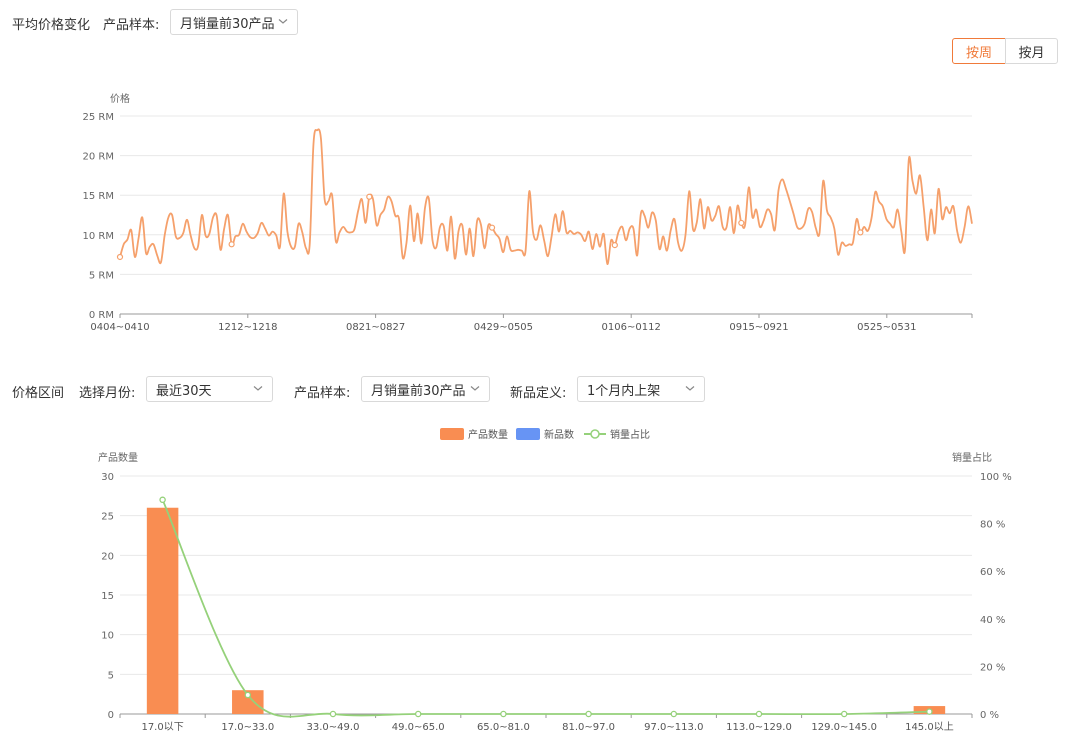 This screenshot has width=1080, height=746. I want to click on legend-swatch-new-products, so click(528, 434).